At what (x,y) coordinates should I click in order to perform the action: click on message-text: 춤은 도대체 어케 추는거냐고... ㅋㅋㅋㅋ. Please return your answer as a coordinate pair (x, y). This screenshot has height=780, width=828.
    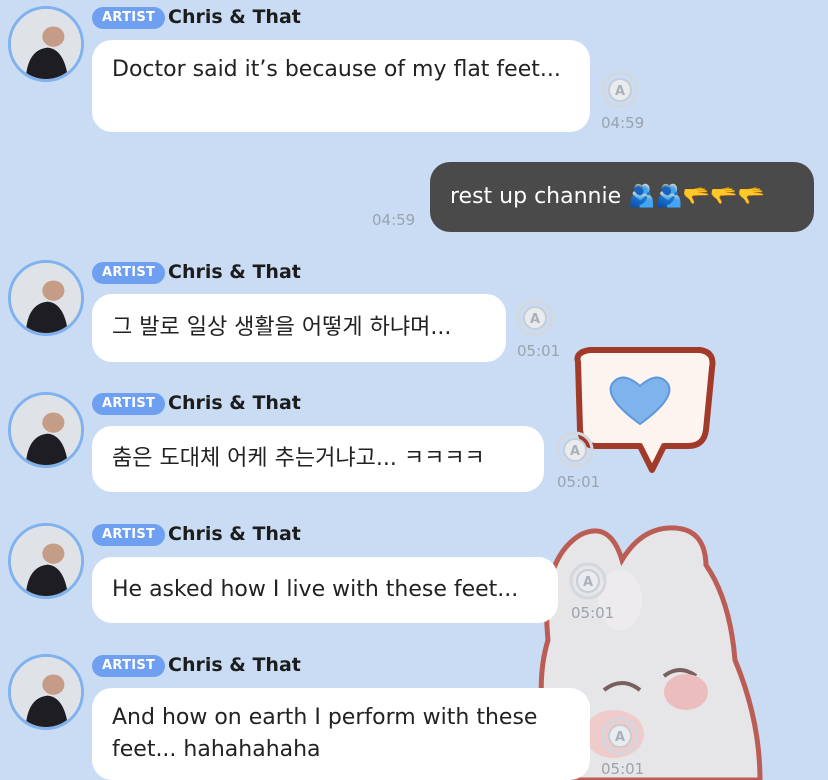
    Looking at the image, I should click on (298, 458).